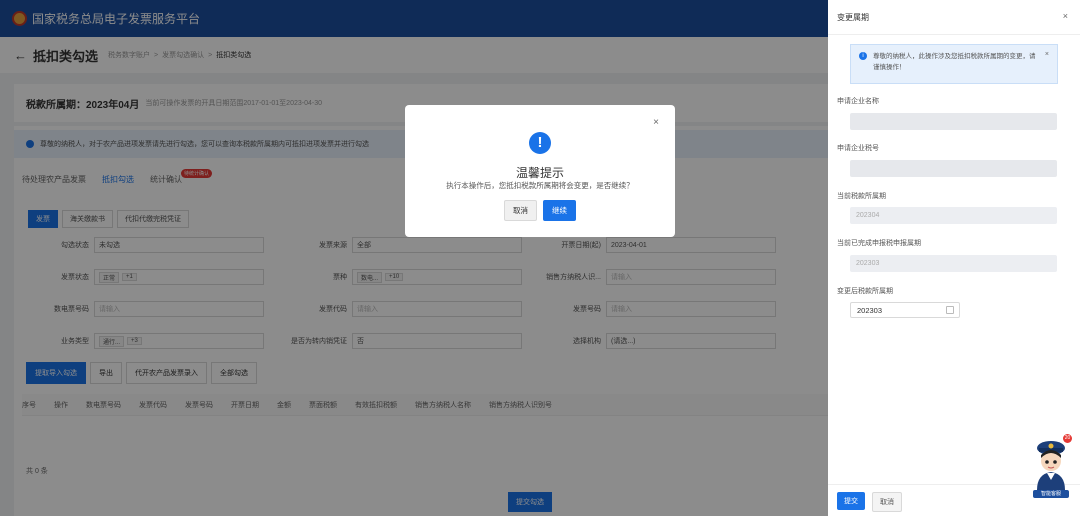 This screenshot has width=1080, height=516. I want to click on new-period-picker: 202303, so click(905, 310).